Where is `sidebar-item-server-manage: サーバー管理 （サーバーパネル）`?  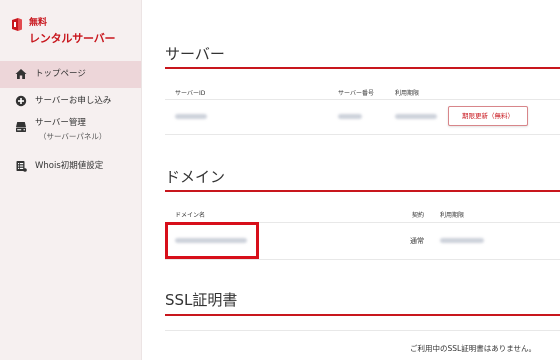
sidebar-item-server-manage: サーバー管理 （サーバーパネル） is located at coordinates (70, 136).